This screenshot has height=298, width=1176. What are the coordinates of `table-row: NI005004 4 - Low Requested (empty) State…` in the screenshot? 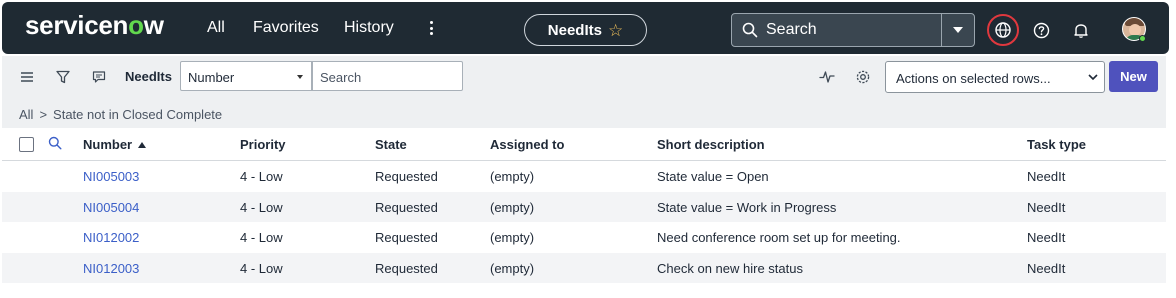 It's located at (584, 206).